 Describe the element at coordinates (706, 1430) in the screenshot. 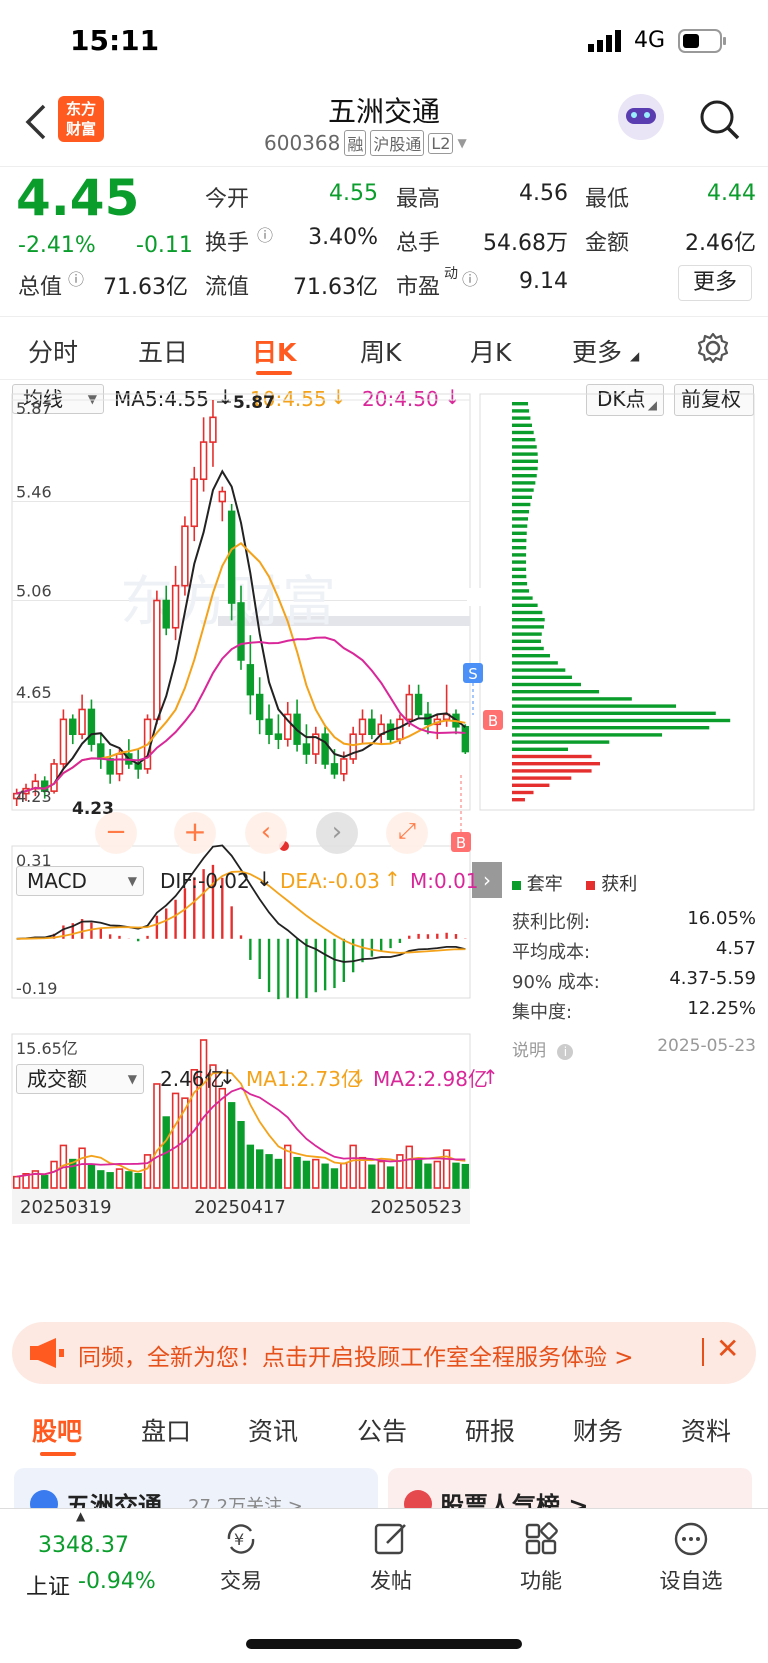

I see `tab-profile: 资料` at that location.